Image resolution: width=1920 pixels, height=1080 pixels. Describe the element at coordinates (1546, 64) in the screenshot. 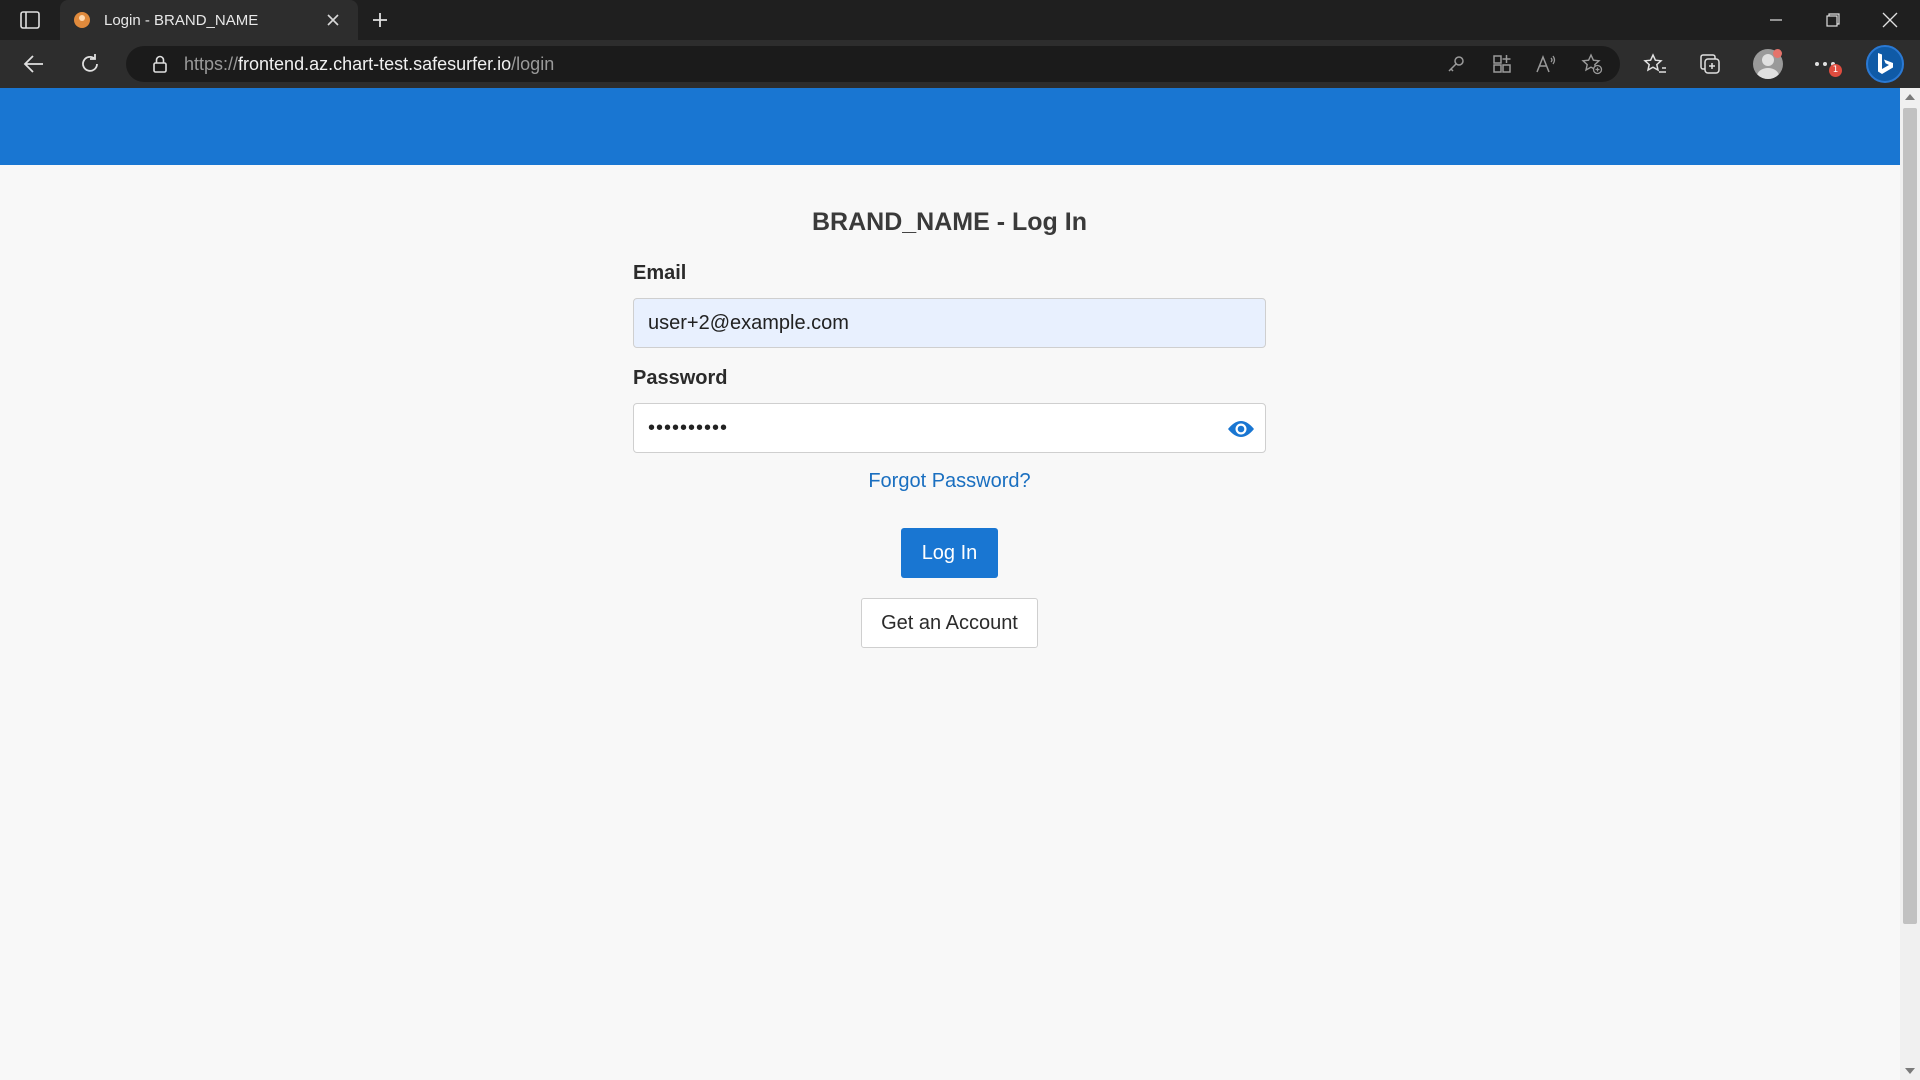

I see `read-aloud-icon` at that location.